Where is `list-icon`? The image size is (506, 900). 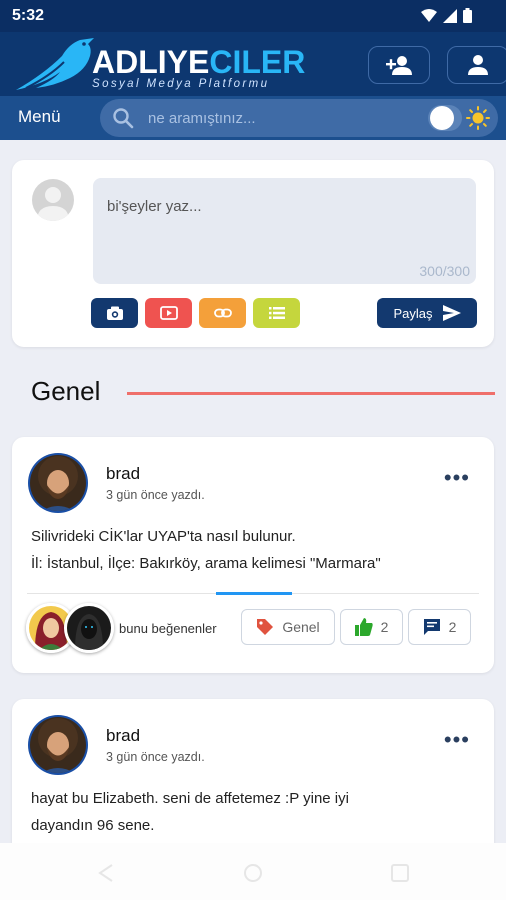
list-icon is located at coordinates (276, 313).